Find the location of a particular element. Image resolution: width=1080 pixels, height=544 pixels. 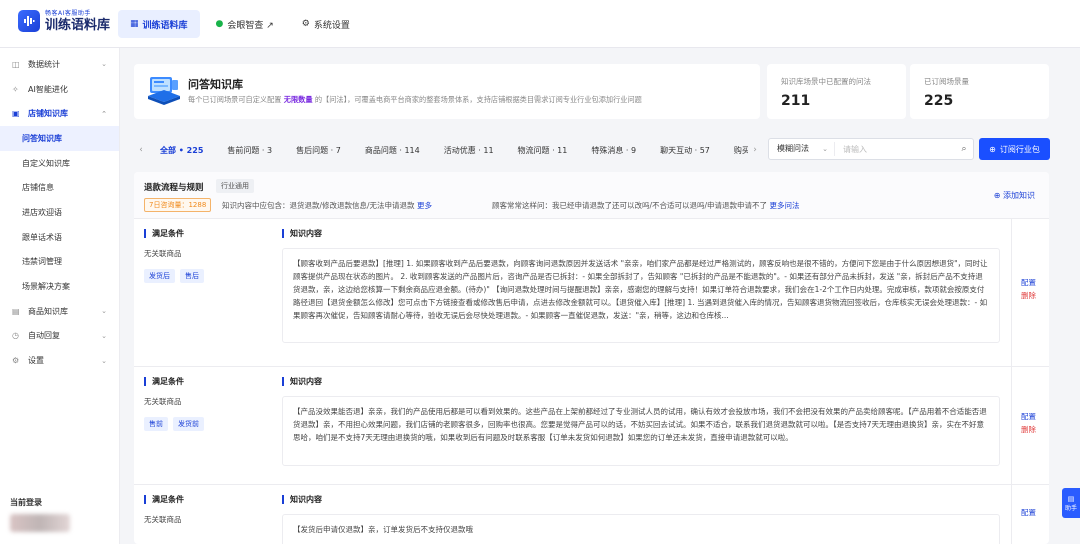

sidebar-sub-welcome: 进店欢迎语 is located at coordinates (59, 212).